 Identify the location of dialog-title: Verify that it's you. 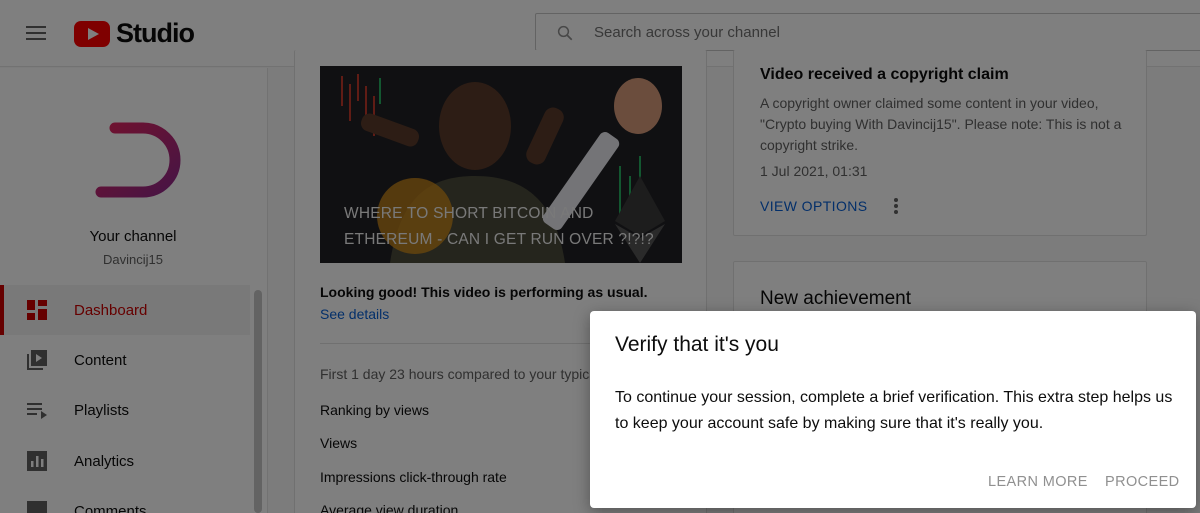
(697, 344).